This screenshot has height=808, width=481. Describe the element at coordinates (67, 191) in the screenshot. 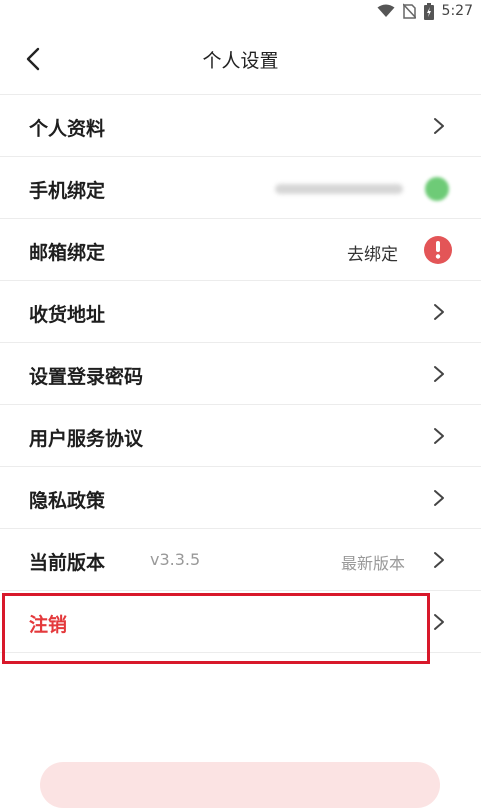

I see `row-label: 手机绑定` at that location.